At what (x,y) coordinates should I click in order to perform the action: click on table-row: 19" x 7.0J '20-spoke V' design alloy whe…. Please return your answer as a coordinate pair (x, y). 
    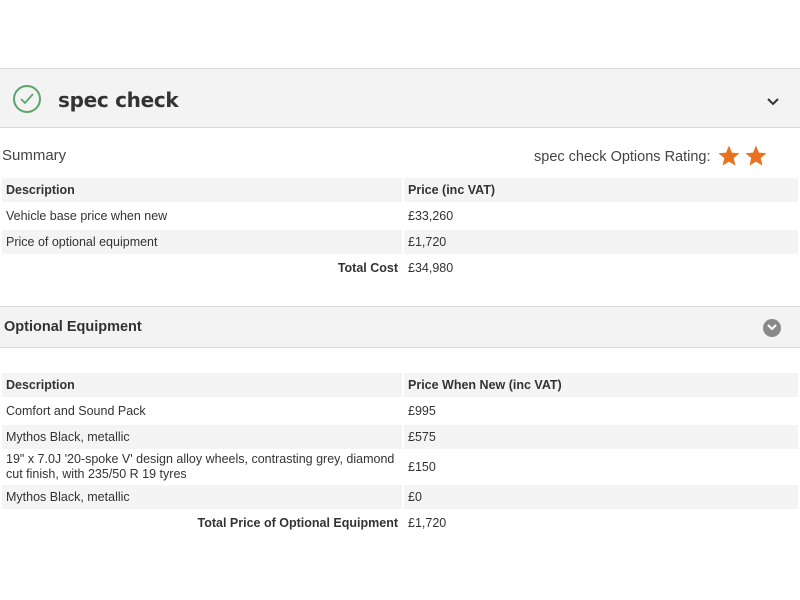
    Looking at the image, I should click on (400, 467).